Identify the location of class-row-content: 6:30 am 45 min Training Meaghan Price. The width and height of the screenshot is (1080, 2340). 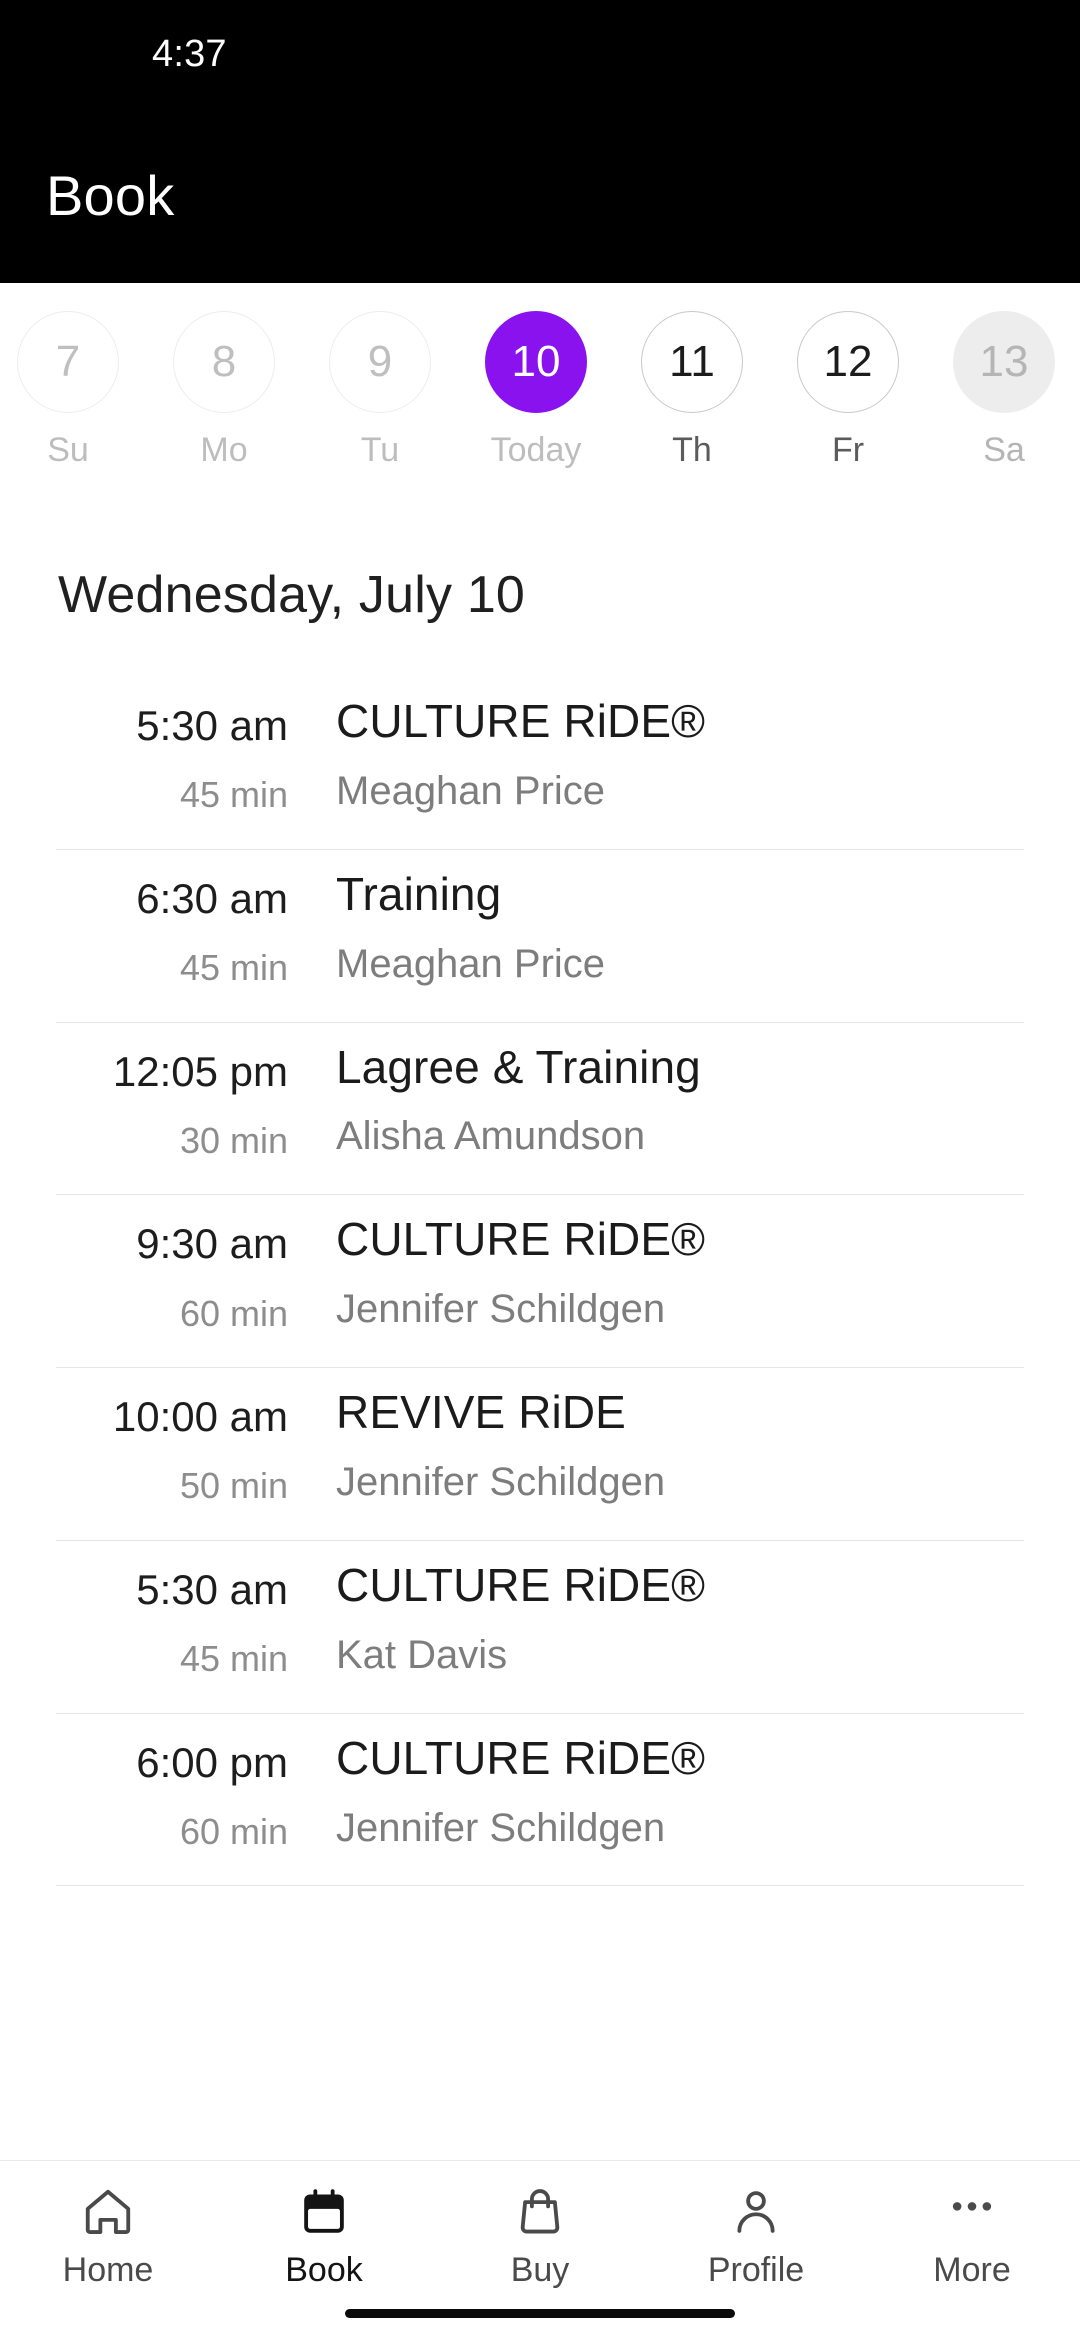
(540, 936).